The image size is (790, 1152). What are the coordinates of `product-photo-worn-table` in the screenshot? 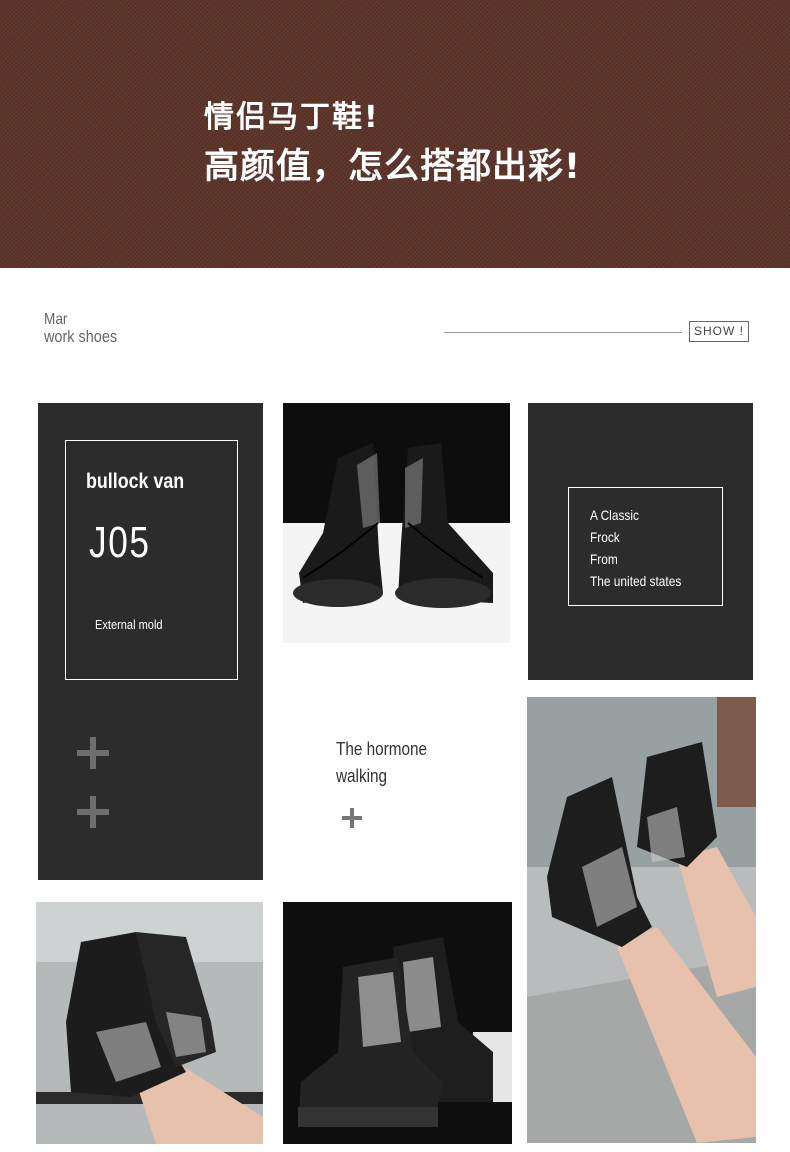 It's located at (641, 920).